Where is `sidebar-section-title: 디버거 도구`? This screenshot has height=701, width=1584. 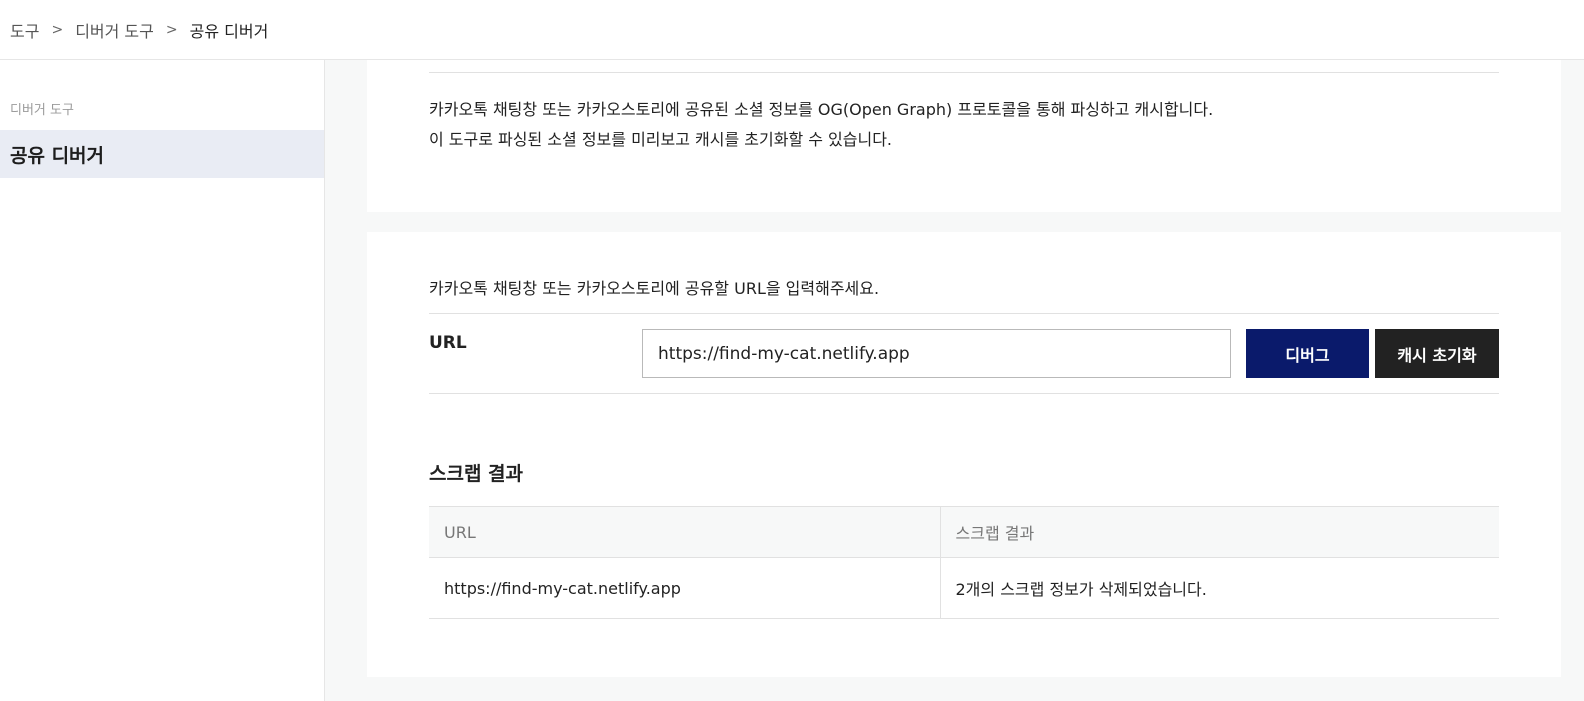
sidebar-section-title: 디버거 도구 is located at coordinates (42, 110).